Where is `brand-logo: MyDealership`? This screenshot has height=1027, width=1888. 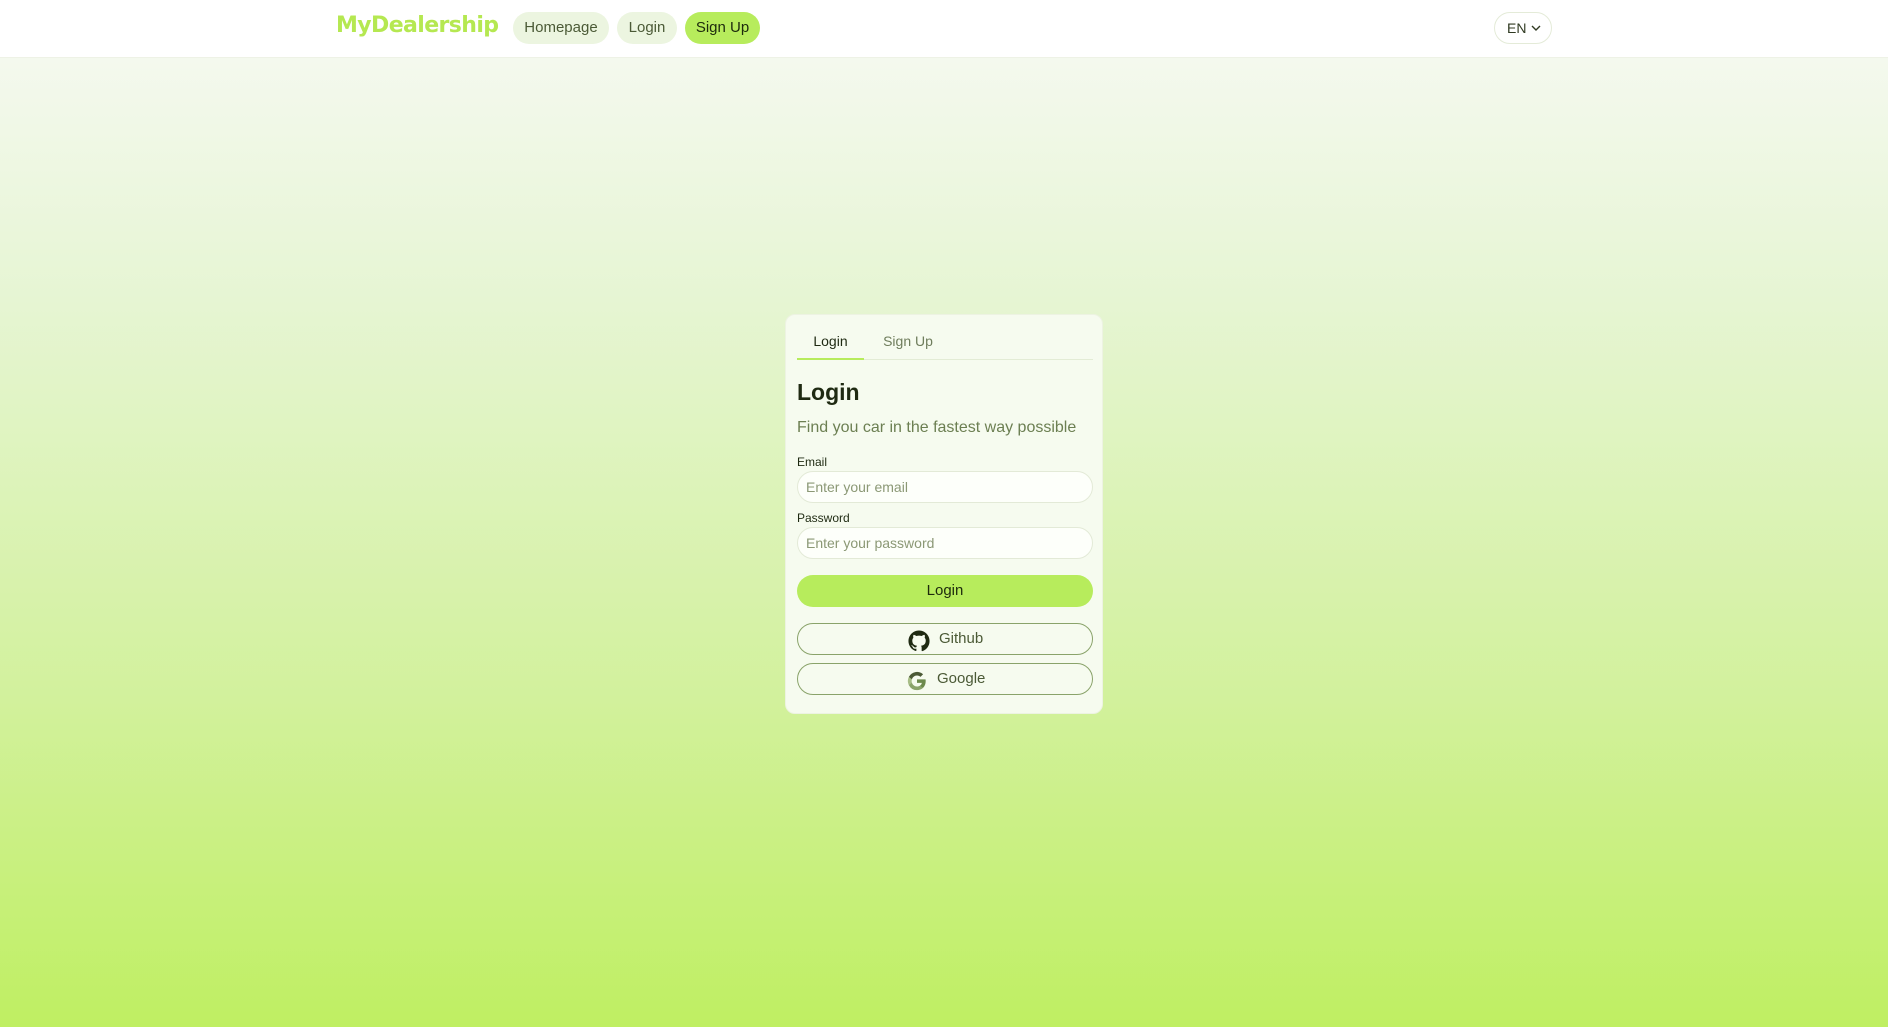
brand-logo: MyDealership is located at coordinates (417, 25).